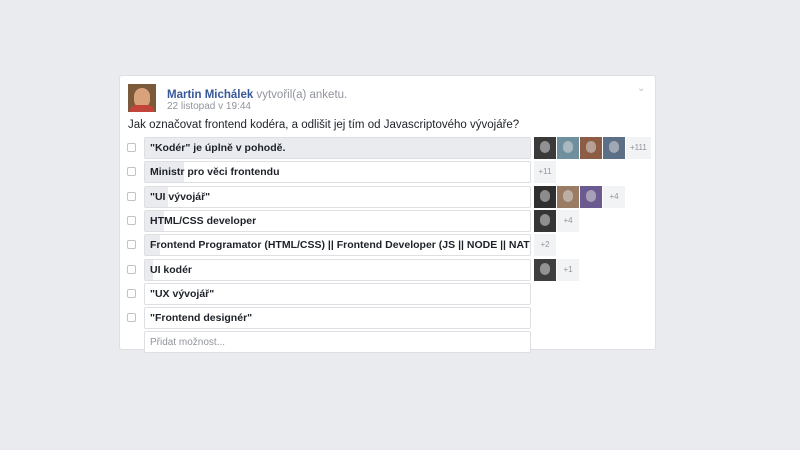  Describe the element at coordinates (142, 108) in the screenshot. I see `avatar-shirt` at that location.